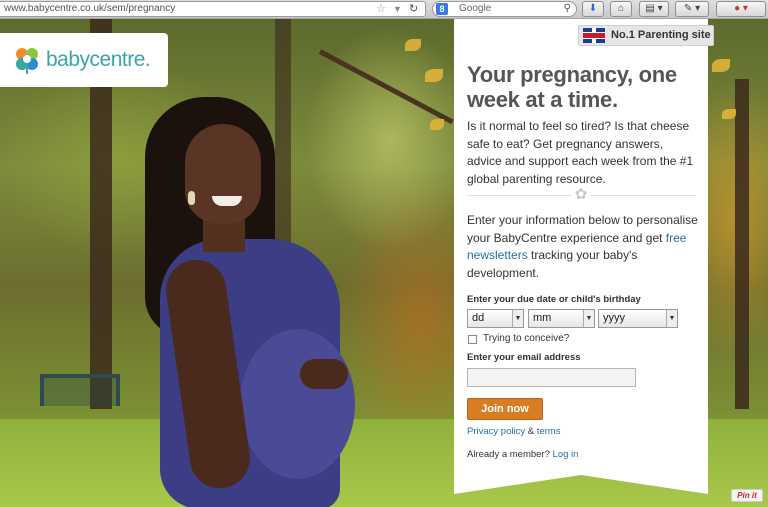 The width and height of the screenshot is (768, 507). What do you see at coordinates (27, 61) in the screenshot?
I see `logo-leaf-icon` at bounding box center [27, 61].